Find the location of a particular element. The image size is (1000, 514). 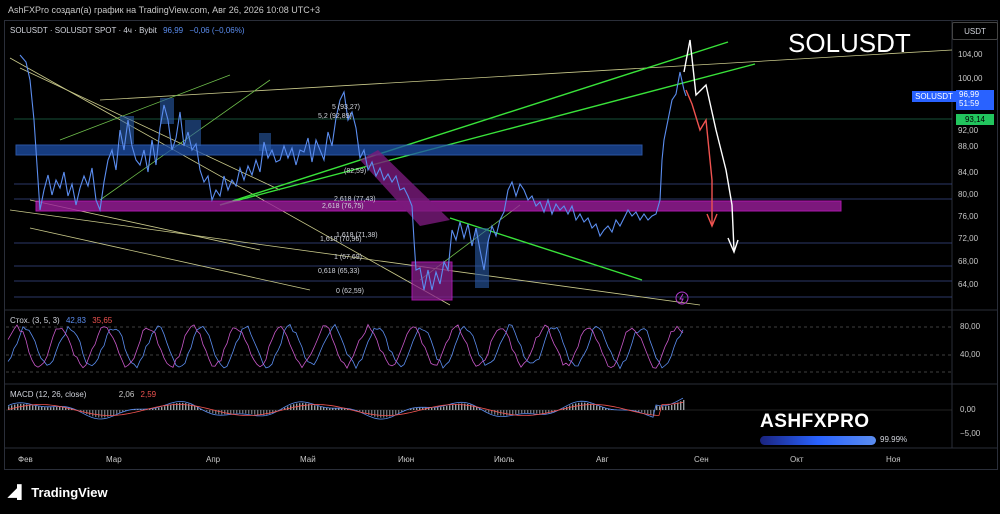

magenta-box-june is located at coordinates (432, 281).